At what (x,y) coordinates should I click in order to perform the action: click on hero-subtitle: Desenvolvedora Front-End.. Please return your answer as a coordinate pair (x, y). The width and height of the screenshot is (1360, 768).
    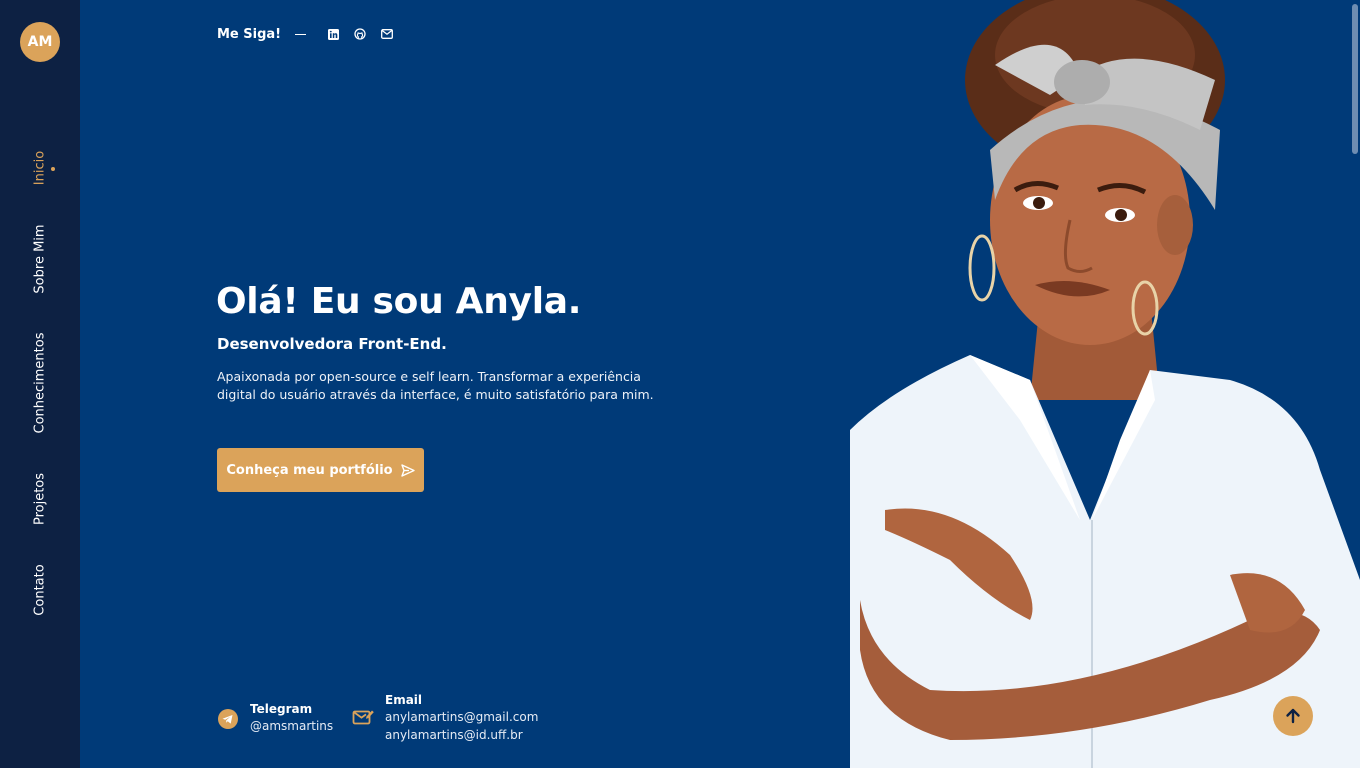
    Looking at the image, I should click on (332, 344).